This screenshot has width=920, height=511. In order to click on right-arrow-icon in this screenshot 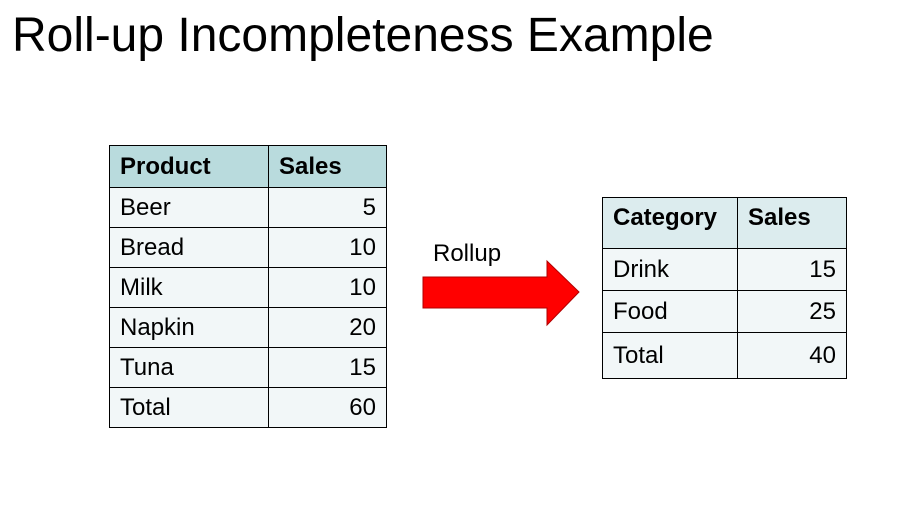, I will do `click(501, 293)`.